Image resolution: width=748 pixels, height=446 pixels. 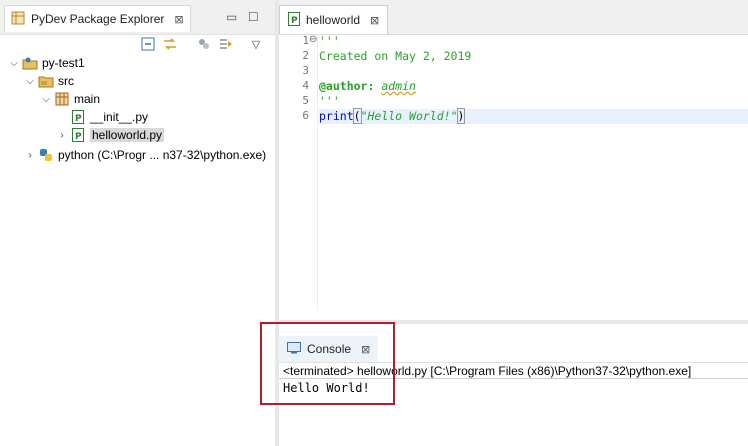 I want to click on package-icon, so click(x=62, y=99).